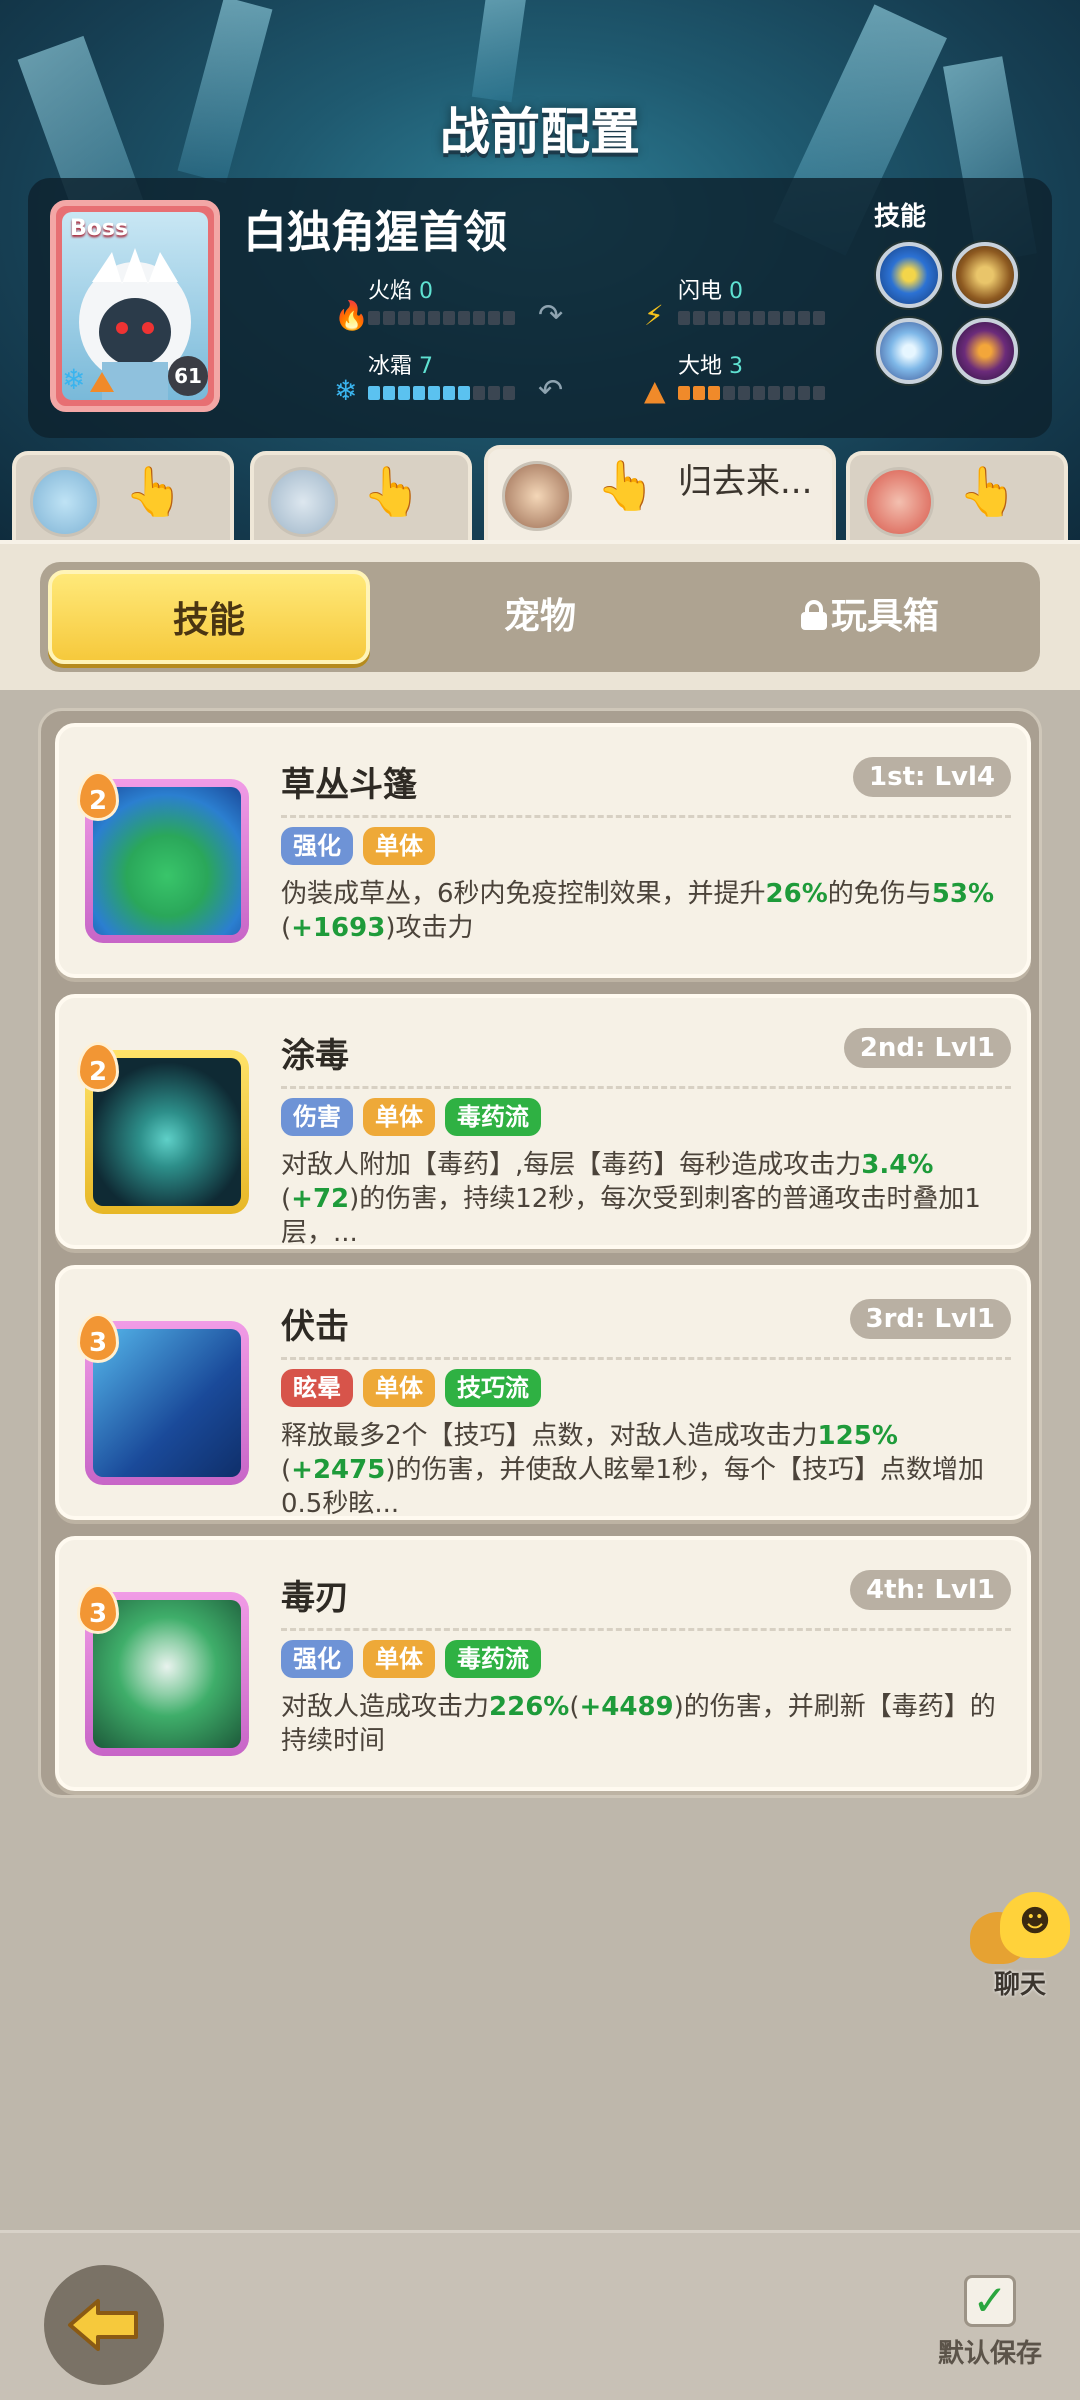 The height and width of the screenshot is (2400, 1080). I want to click on page-title: 战前配置, so click(540, 132).